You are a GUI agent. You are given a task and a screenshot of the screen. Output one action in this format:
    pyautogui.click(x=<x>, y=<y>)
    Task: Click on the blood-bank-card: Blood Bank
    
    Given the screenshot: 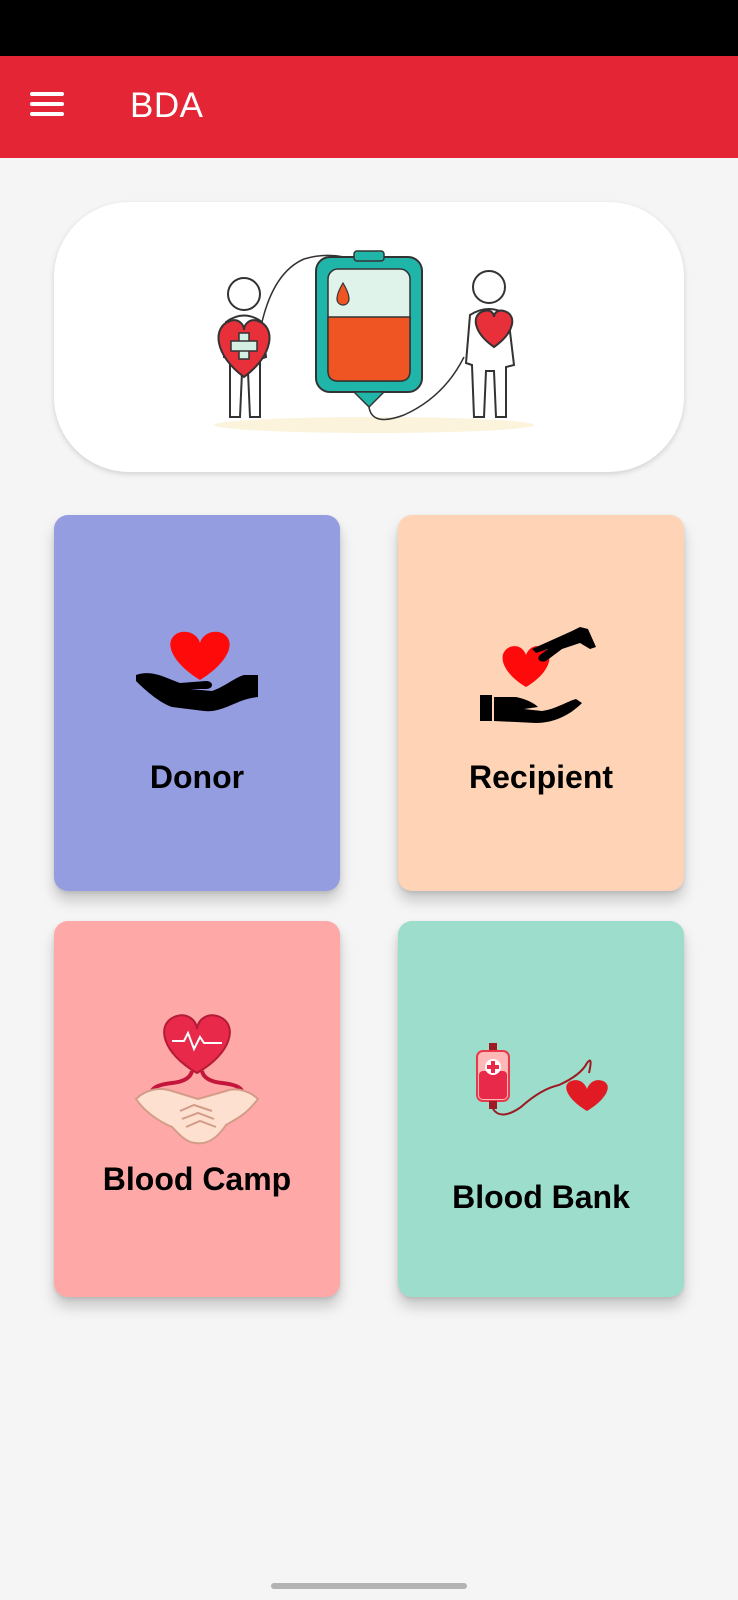 What is the action you would take?
    pyautogui.click(x=541, y=1109)
    